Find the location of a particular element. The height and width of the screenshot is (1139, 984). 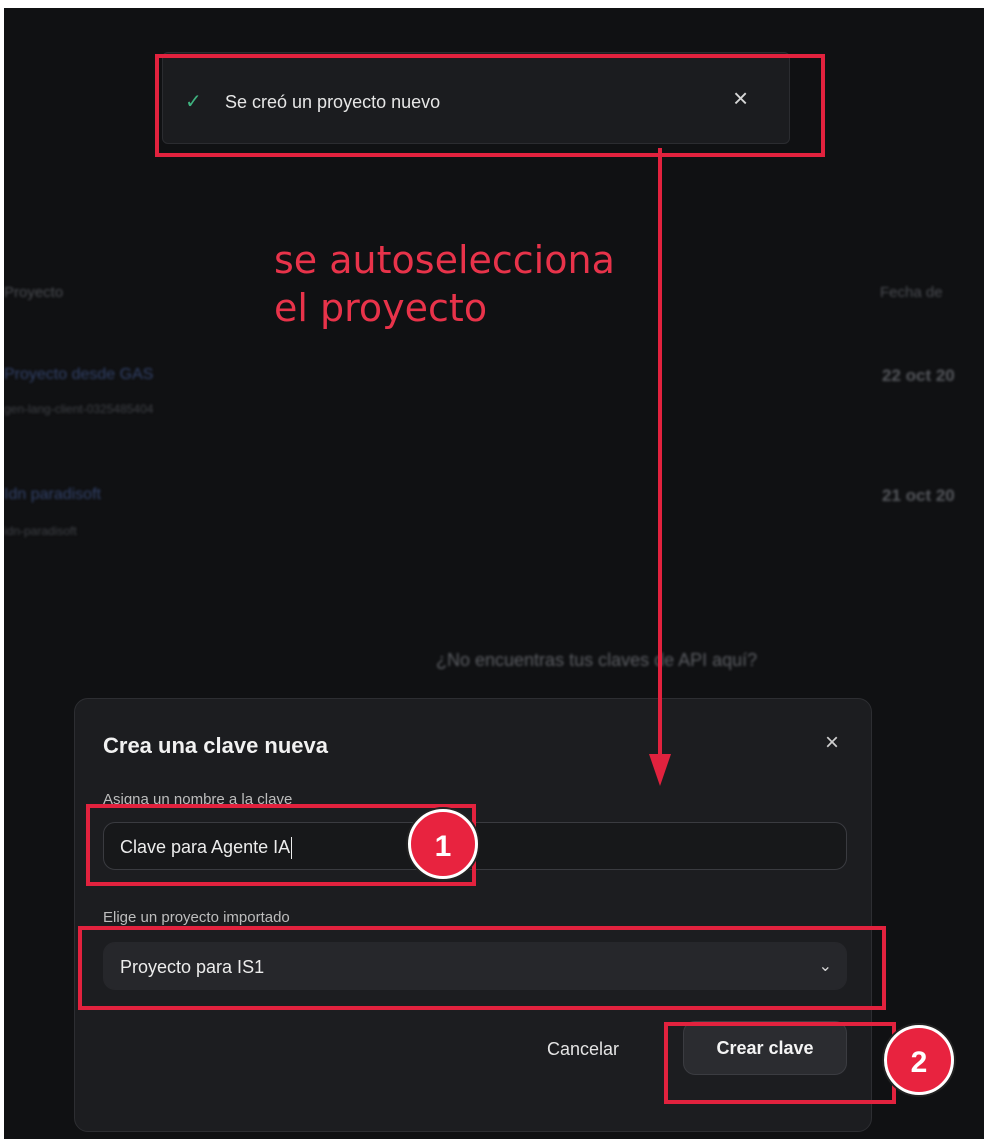

step-badge-2: 2 is located at coordinates (919, 1060).